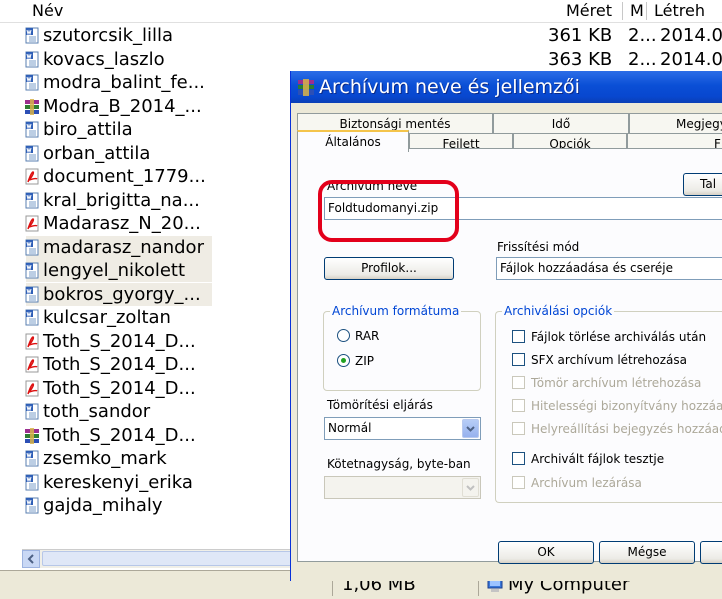 The image size is (722, 599). What do you see at coordinates (343, 335) in the screenshot?
I see `radio-rar` at bounding box center [343, 335].